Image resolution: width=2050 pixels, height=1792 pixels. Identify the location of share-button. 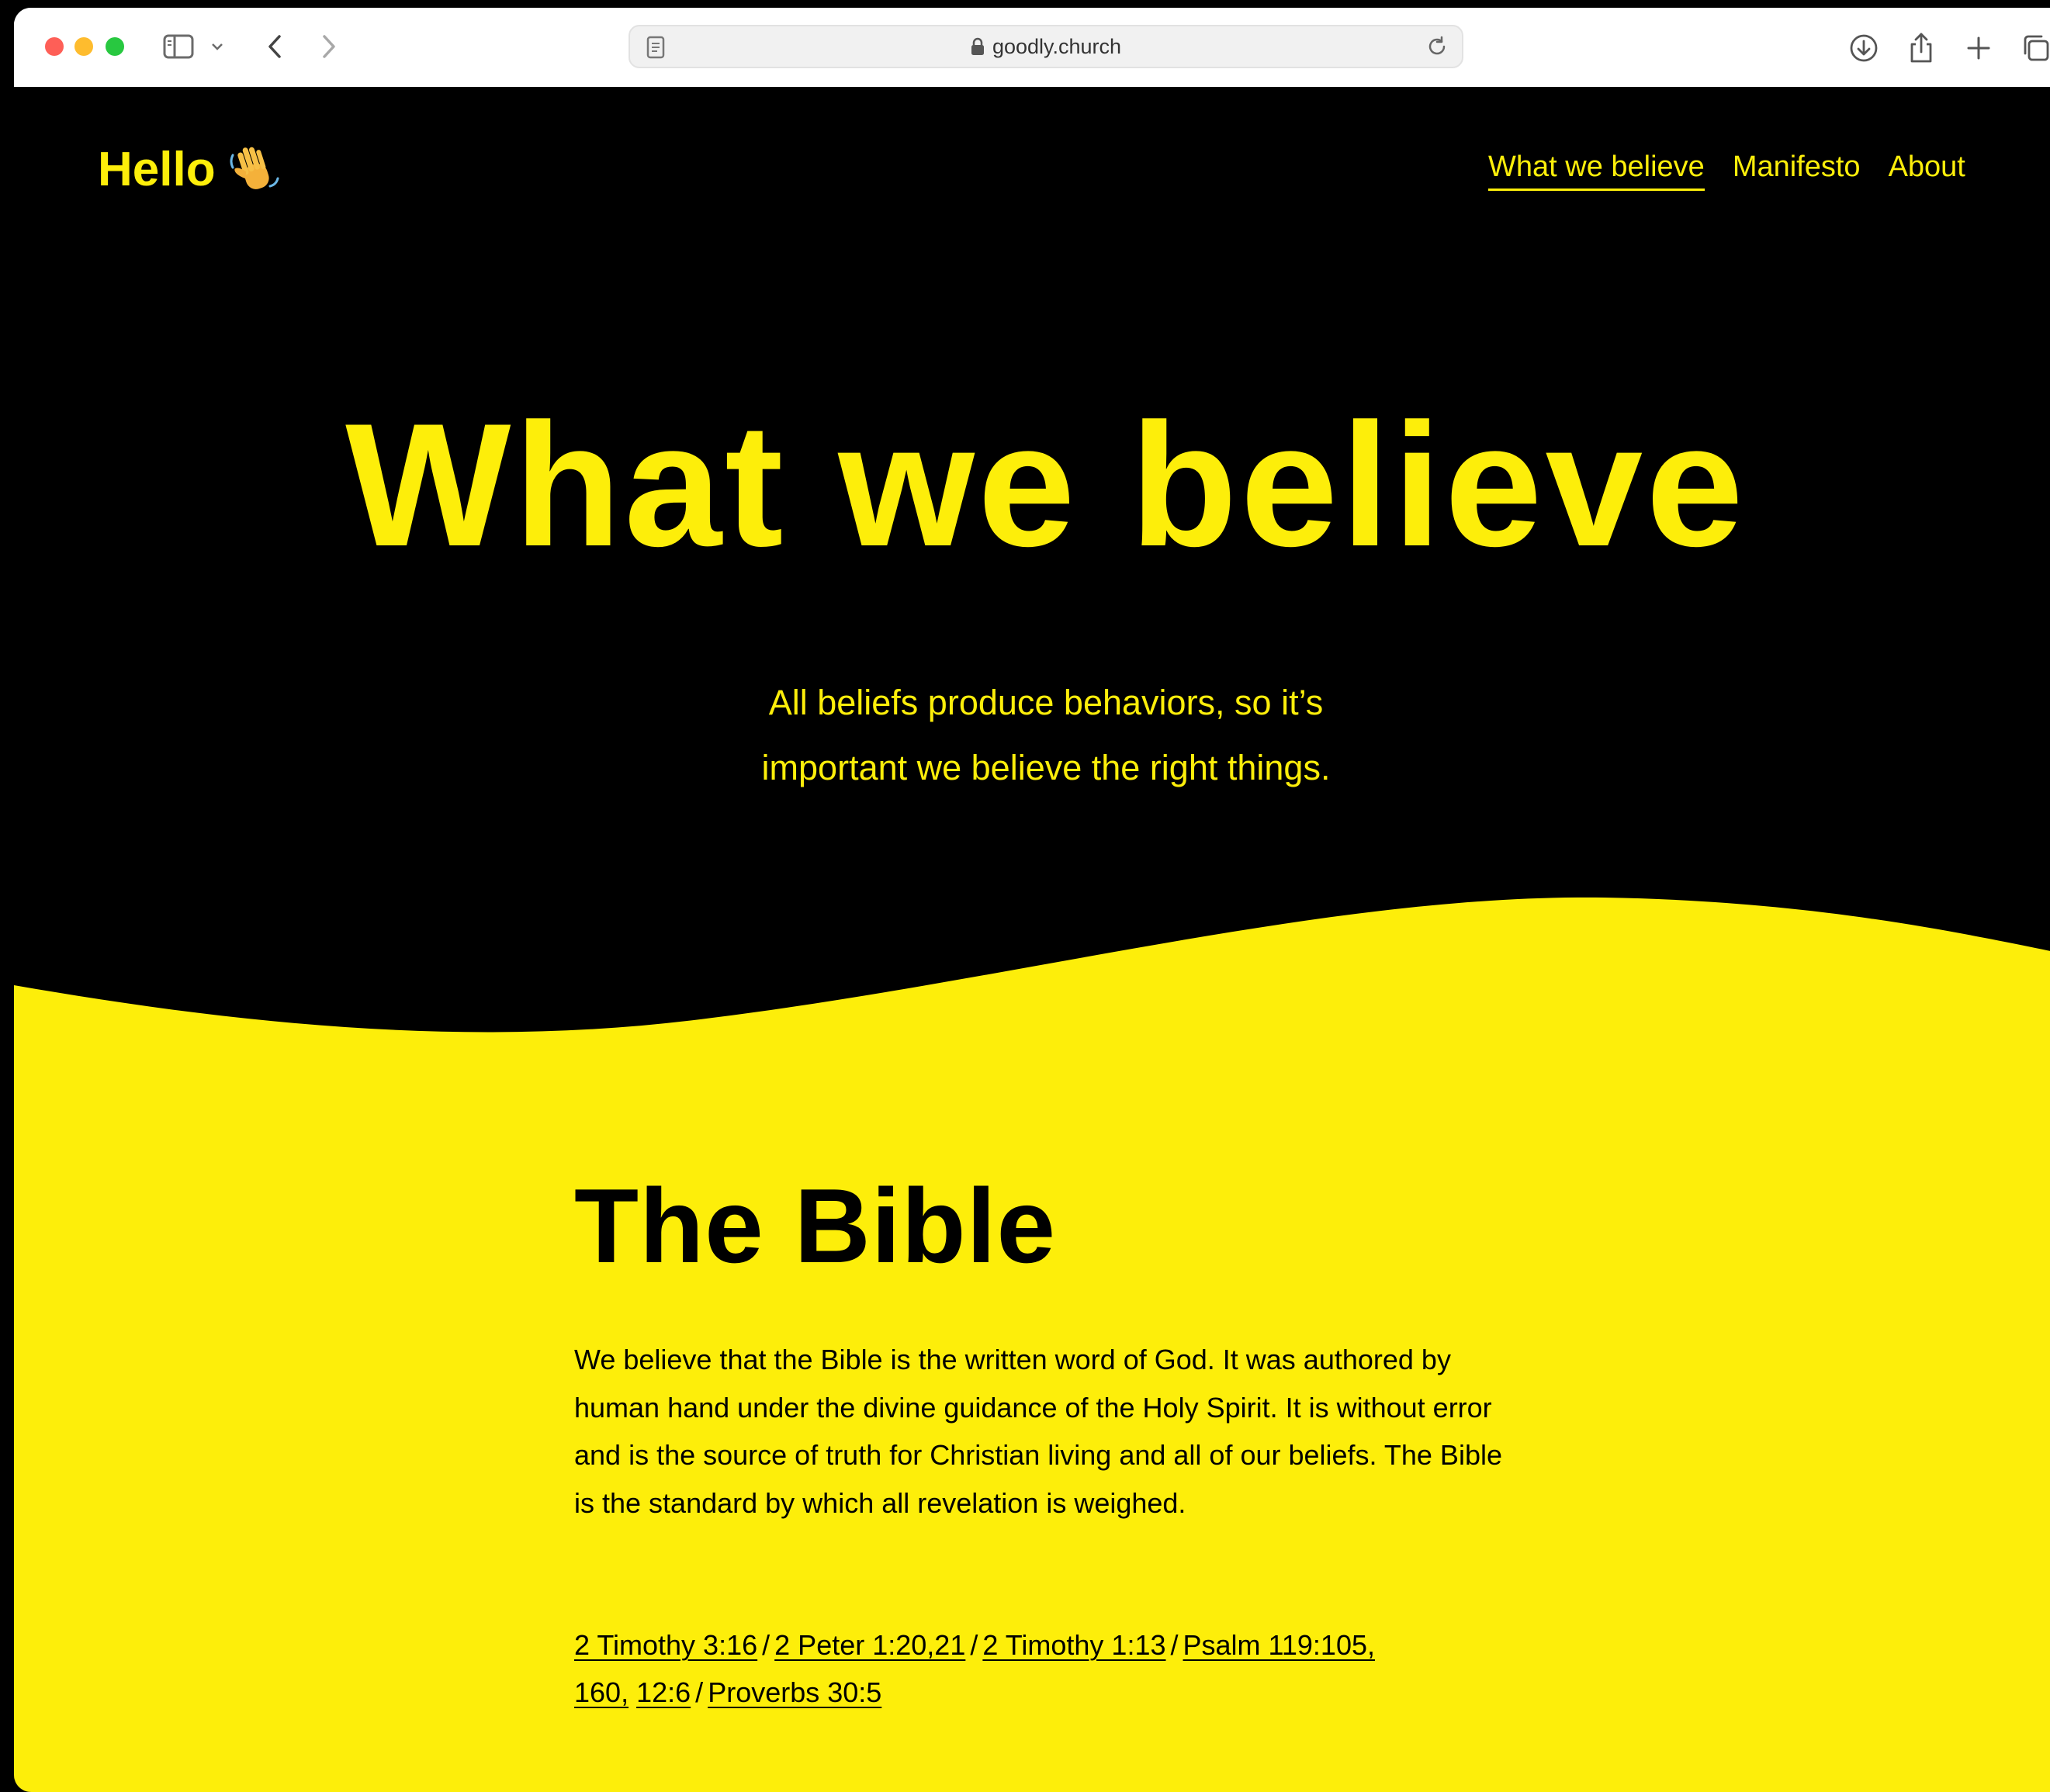
(1921, 48).